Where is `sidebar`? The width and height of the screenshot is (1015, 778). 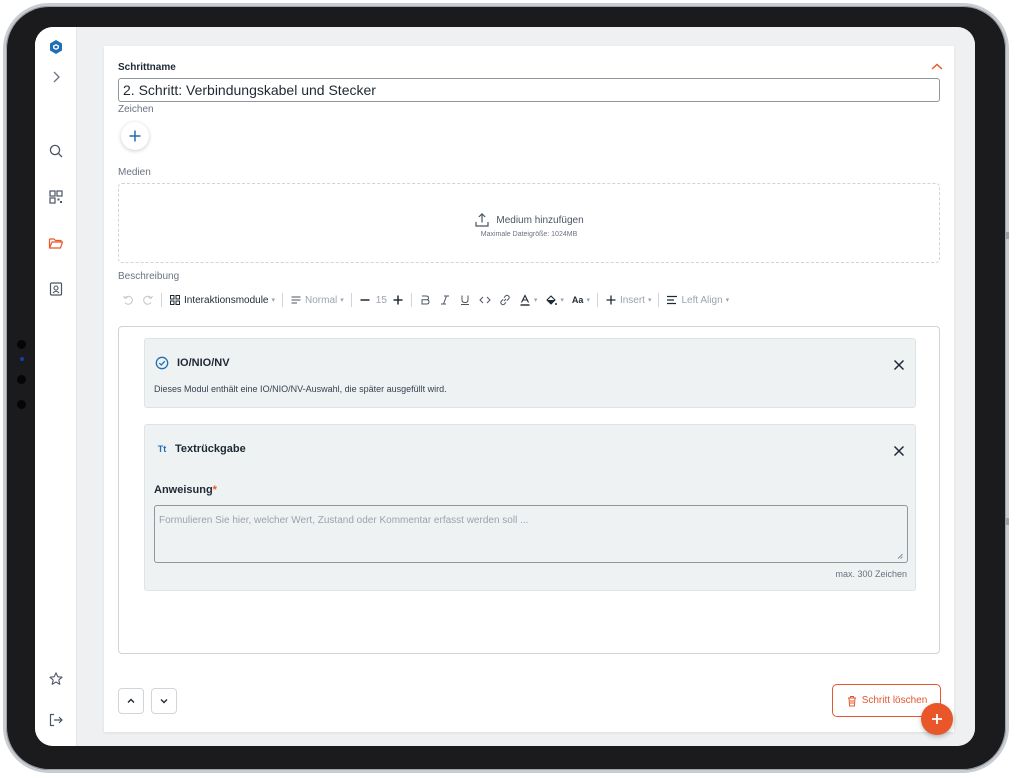 sidebar is located at coordinates (56, 386).